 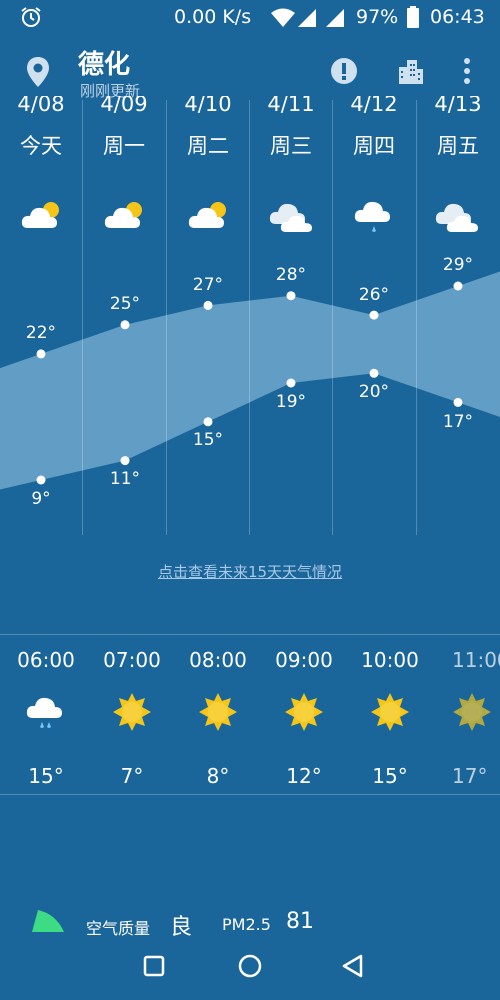 What do you see at coordinates (41, 333) in the screenshot?
I see `high-temp-label: 22°` at bounding box center [41, 333].